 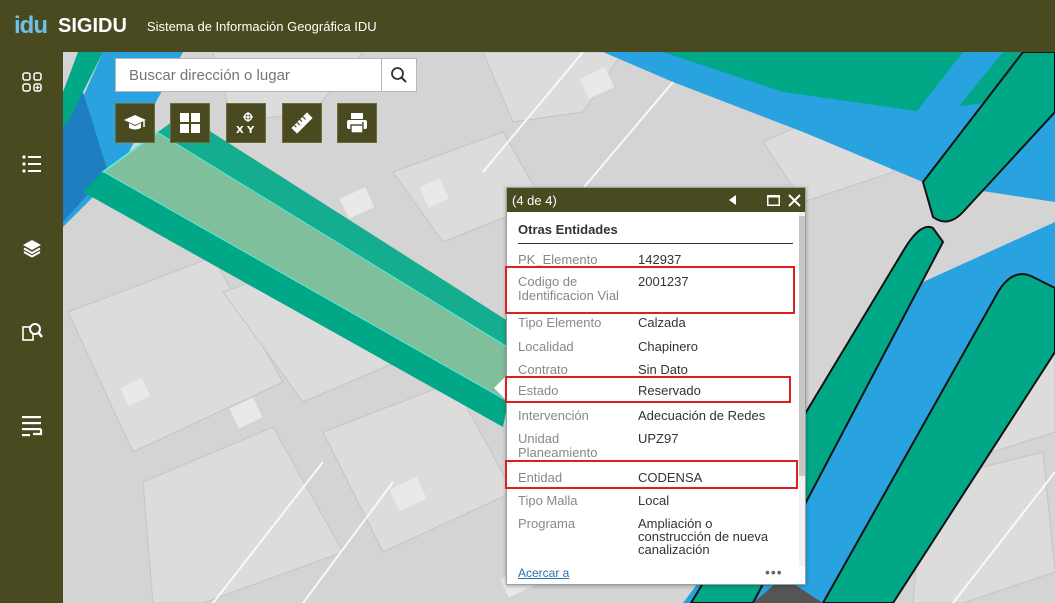 I want to click on popup-close-button, so click(x=794, y=200).